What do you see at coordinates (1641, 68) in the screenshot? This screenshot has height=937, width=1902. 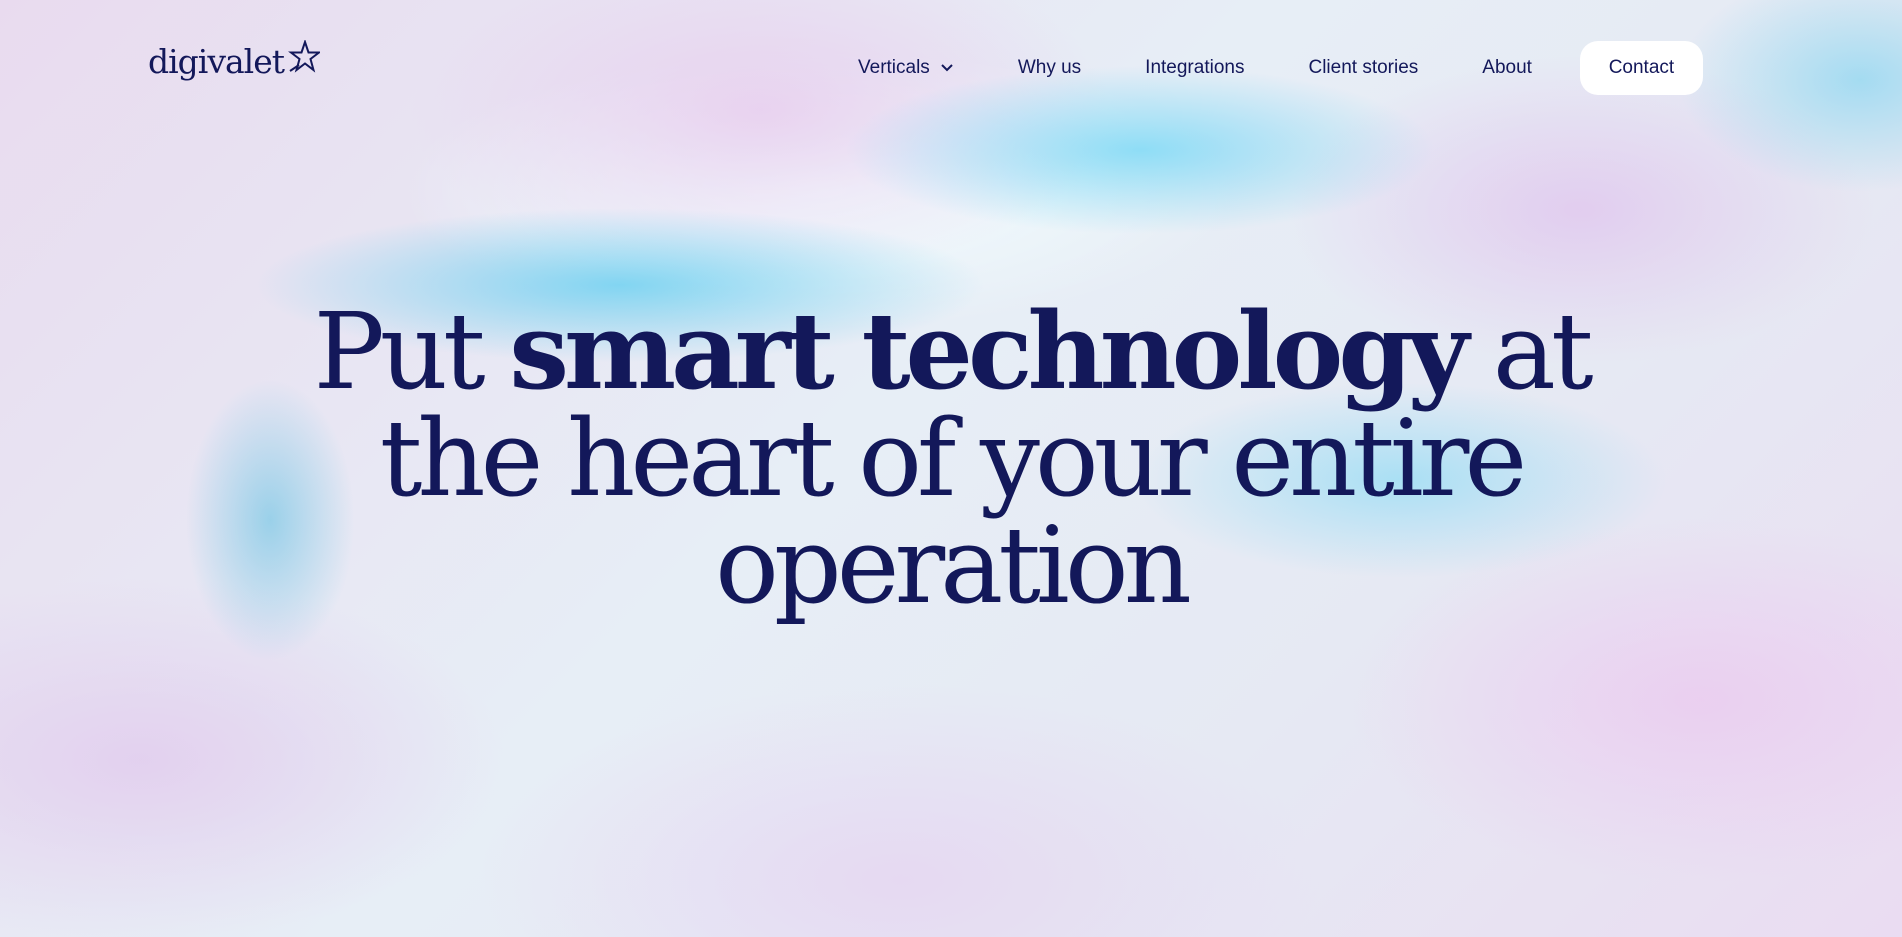 I see `contact-button: Contact` at bounding box center [1641, 68].